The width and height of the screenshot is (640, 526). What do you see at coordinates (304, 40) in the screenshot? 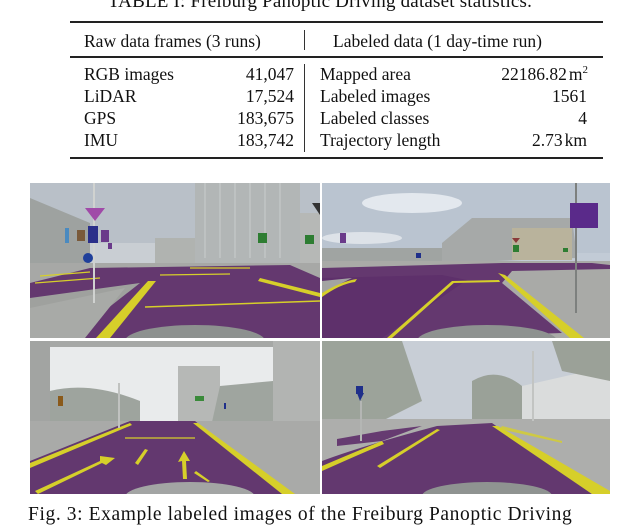
I see `table-header-divider` at bounding box center [304, 40].